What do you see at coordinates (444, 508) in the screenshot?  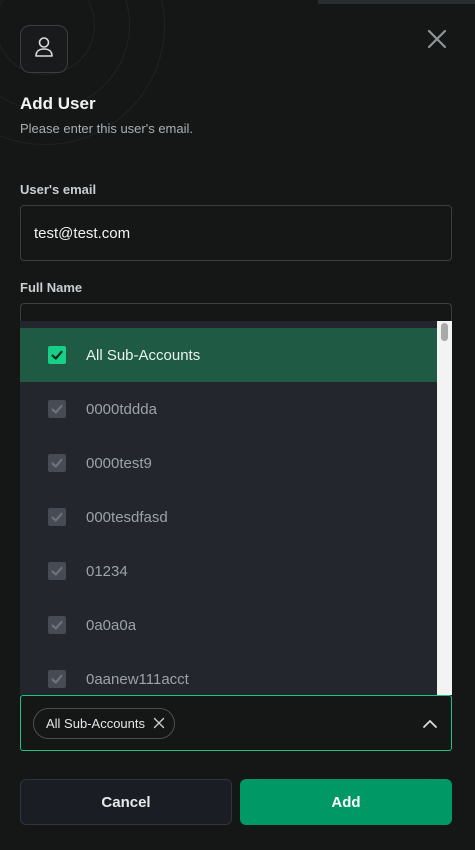 I see `dropdown-scrollbar` at bounding box center [444, 508].